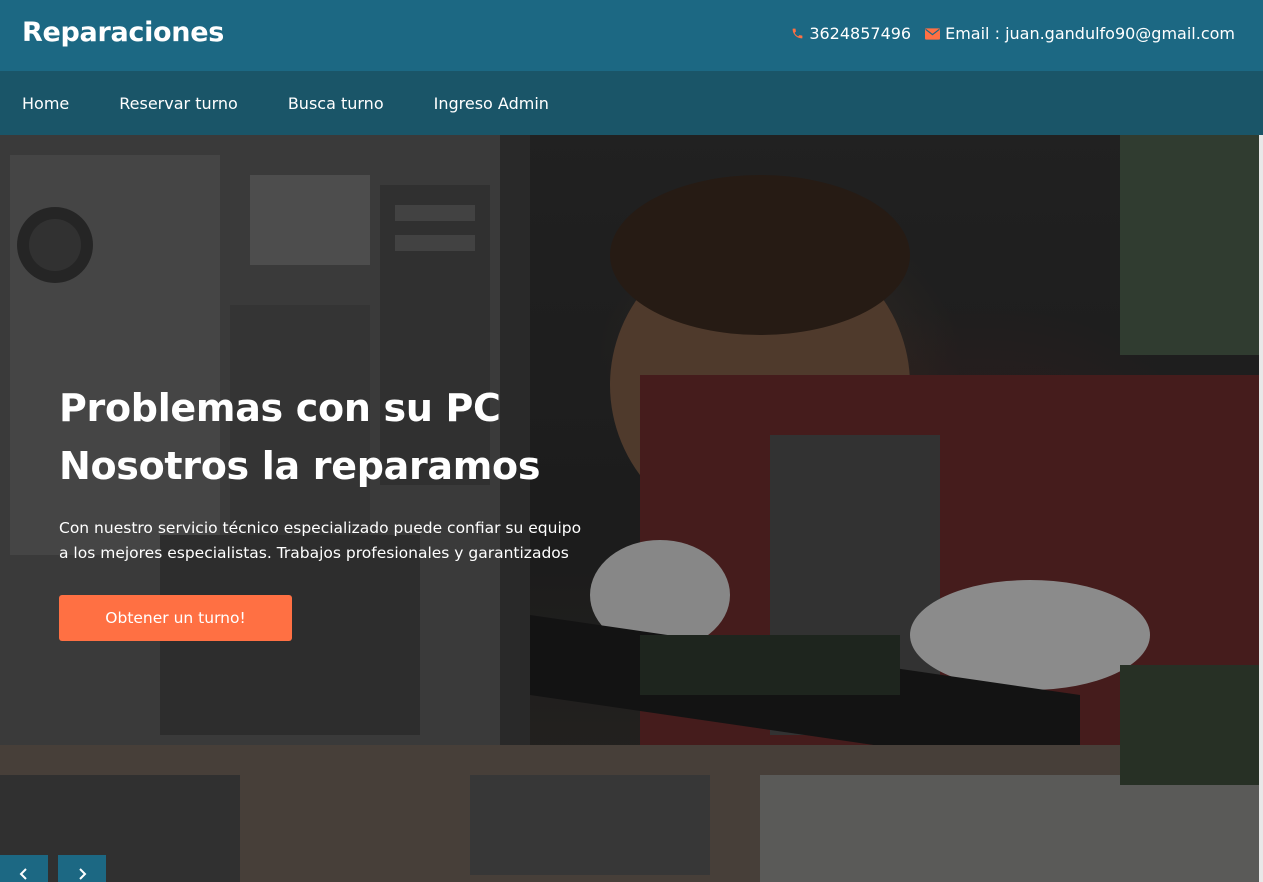 The width and height of the screenshot is (1263, 882). What do you see at coordinates (1090, 33) in the screenshot?
I see `email-address: Email : juan.gandulfo90@gmail.com` at bounding box center [1090, 33].